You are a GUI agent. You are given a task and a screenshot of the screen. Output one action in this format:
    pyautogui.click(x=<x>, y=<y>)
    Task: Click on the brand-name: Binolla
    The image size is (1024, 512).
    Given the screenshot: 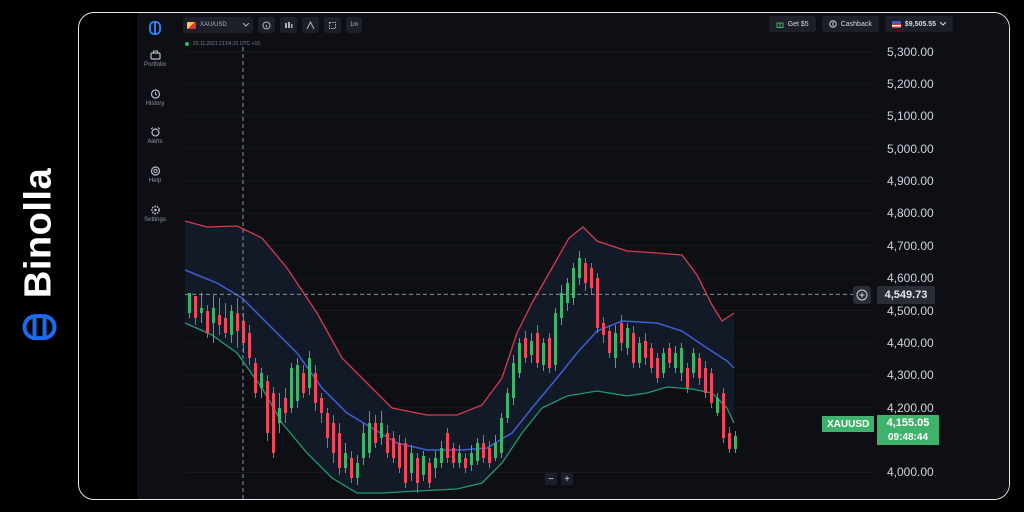 What is the action you would take?
    pyautogui.click(x=38, y=233)
    